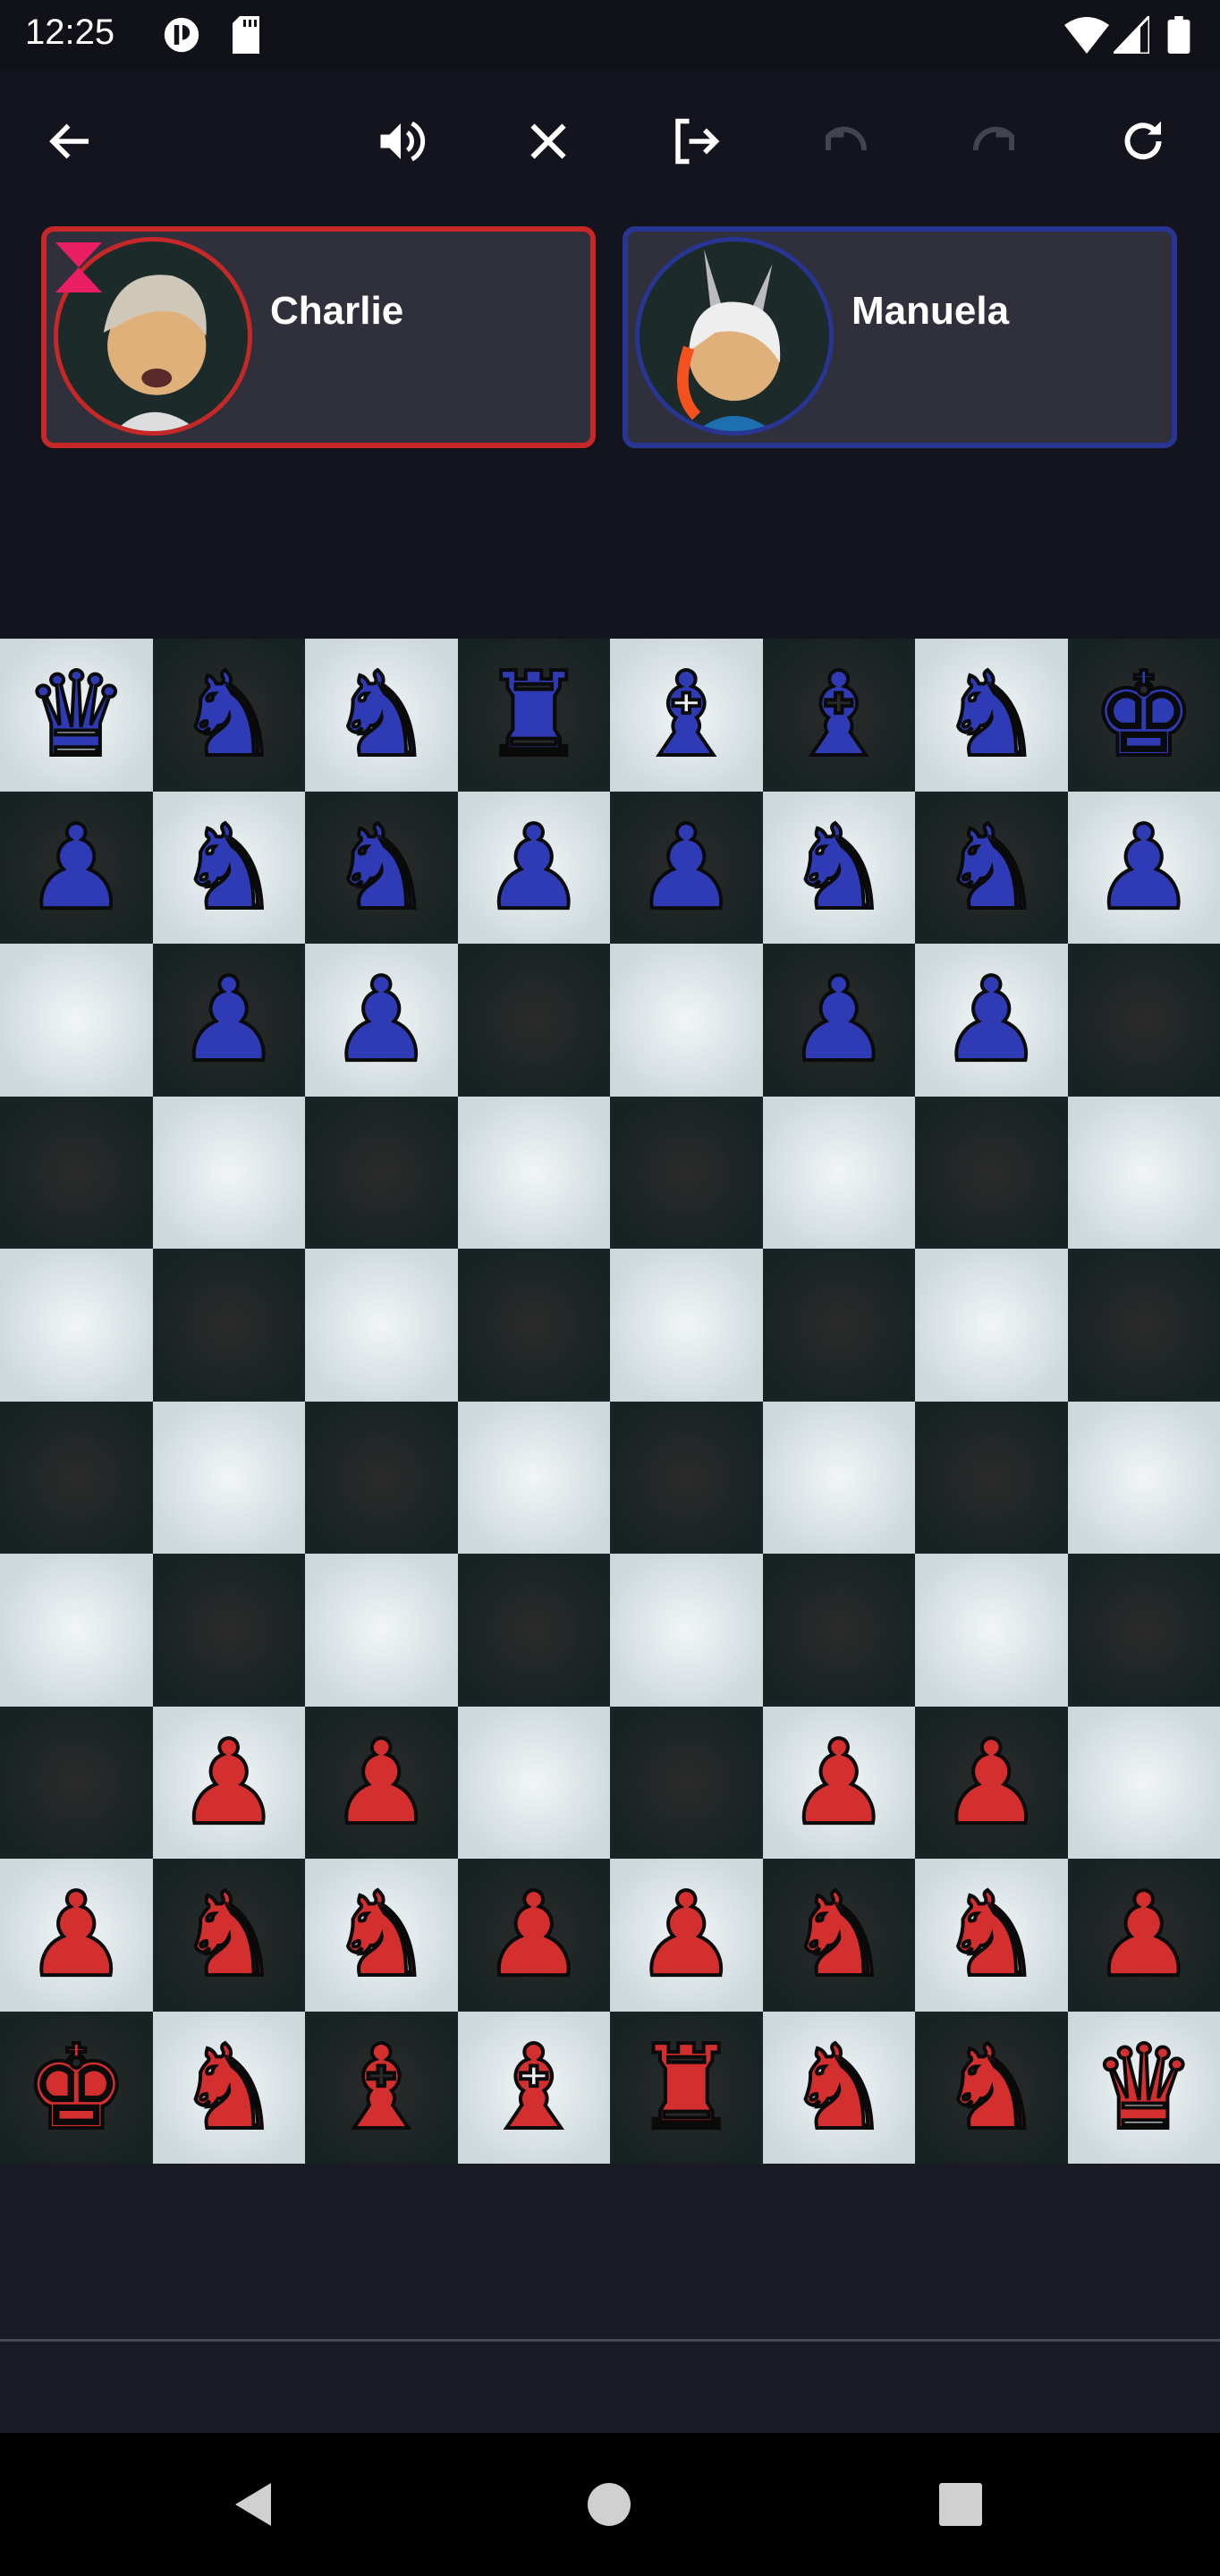 This screenshot has height=2576, width=1220. I want to click on home-circle-icon, so click(609, 2504).